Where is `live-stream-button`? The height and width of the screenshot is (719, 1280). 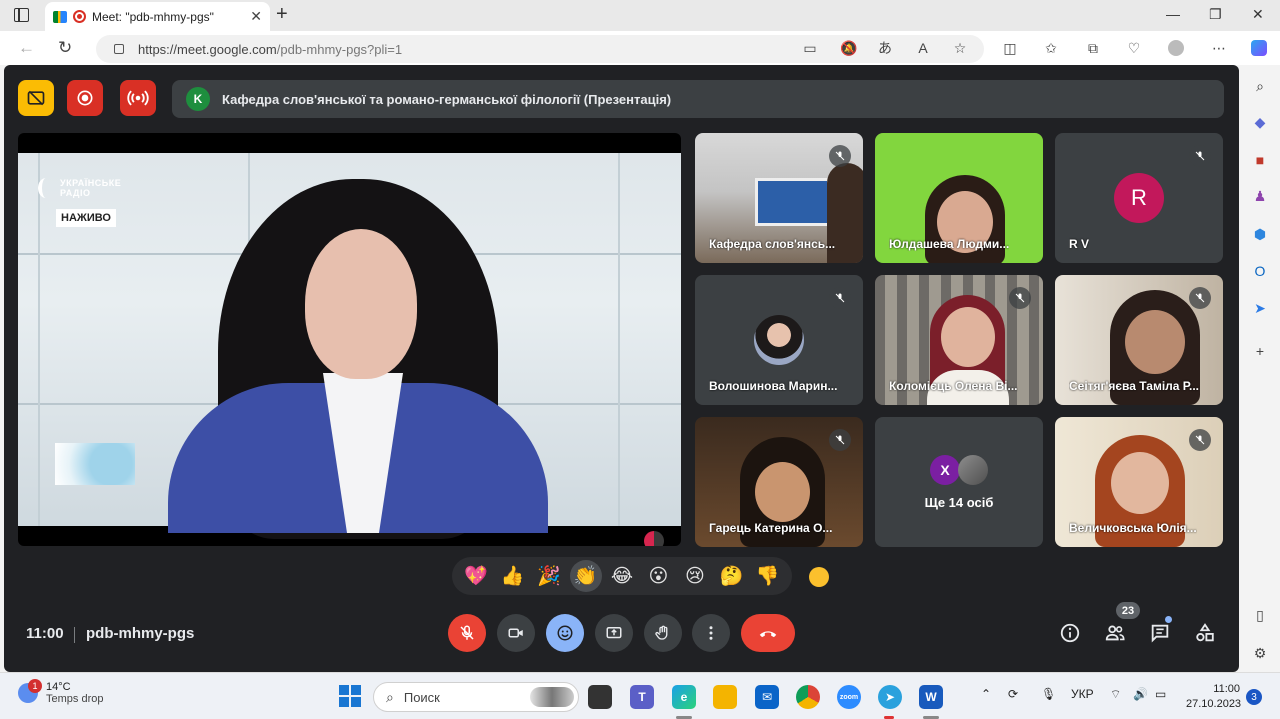 live-stream-button is located at coordinates (138, 98).